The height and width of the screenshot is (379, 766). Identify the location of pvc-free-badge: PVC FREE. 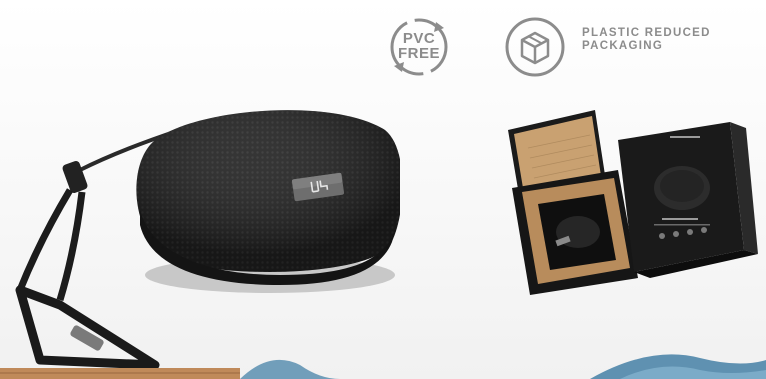
(419, 47).